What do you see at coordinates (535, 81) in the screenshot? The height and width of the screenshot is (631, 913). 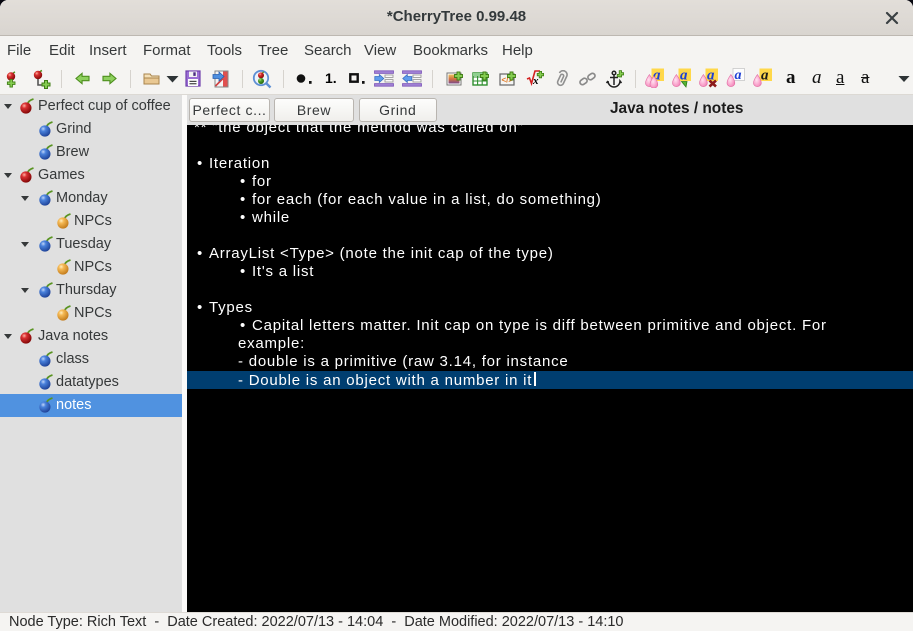 I see `svg-text: x` at bounding box center [535, 81].